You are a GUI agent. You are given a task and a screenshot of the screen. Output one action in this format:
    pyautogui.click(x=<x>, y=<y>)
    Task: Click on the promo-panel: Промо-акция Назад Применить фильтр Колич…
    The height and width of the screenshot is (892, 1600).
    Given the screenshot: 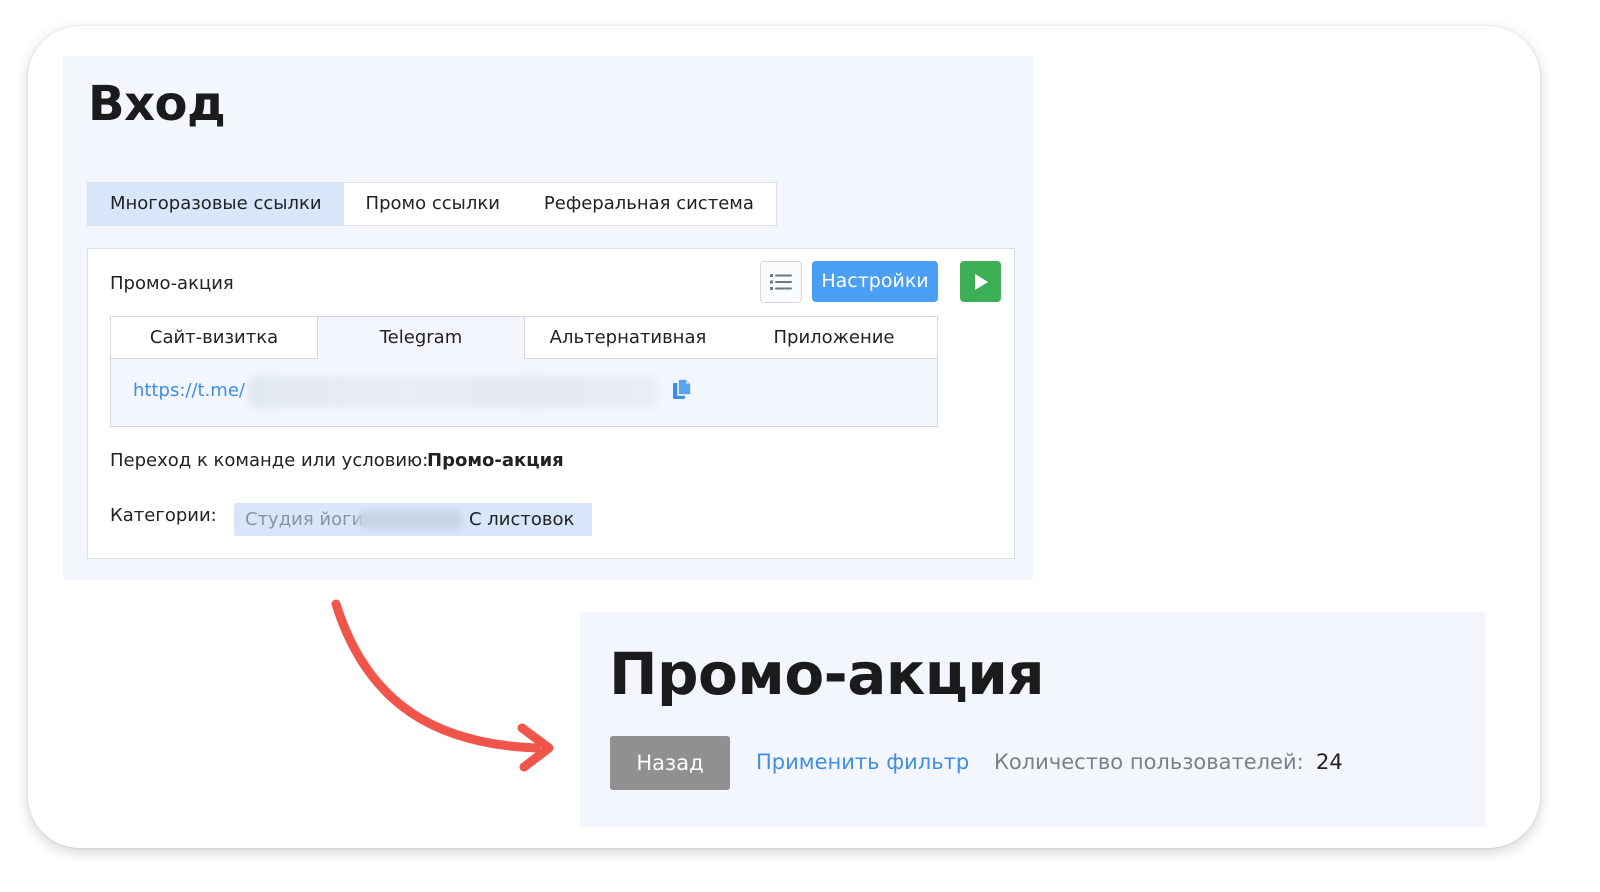 What is the action you would take?
    pyautogui.click(x=1033, y=719)
    